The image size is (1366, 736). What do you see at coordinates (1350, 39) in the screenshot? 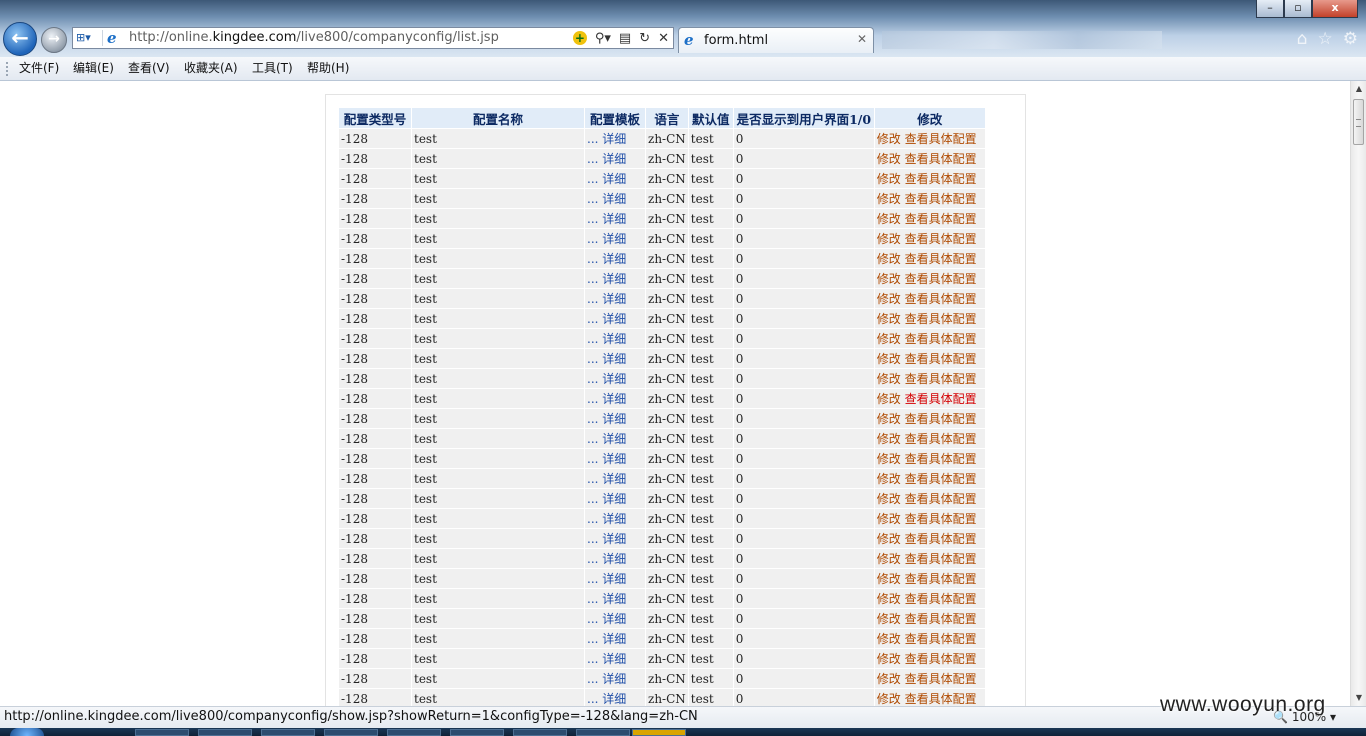
I see `settings-gear-icon: ⚙` at bounding box center [1350, 39].